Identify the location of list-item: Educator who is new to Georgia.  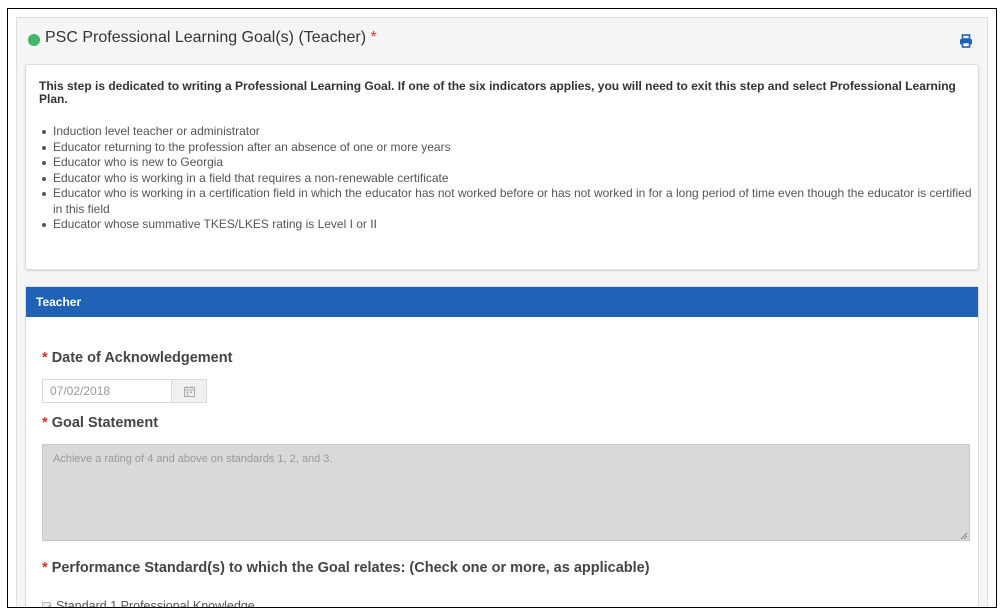
(506, 163).